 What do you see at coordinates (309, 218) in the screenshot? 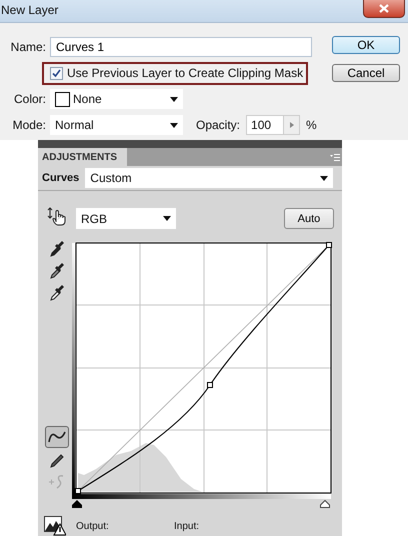
I see `auto-button: Auto` at bounding box center [309, 218].